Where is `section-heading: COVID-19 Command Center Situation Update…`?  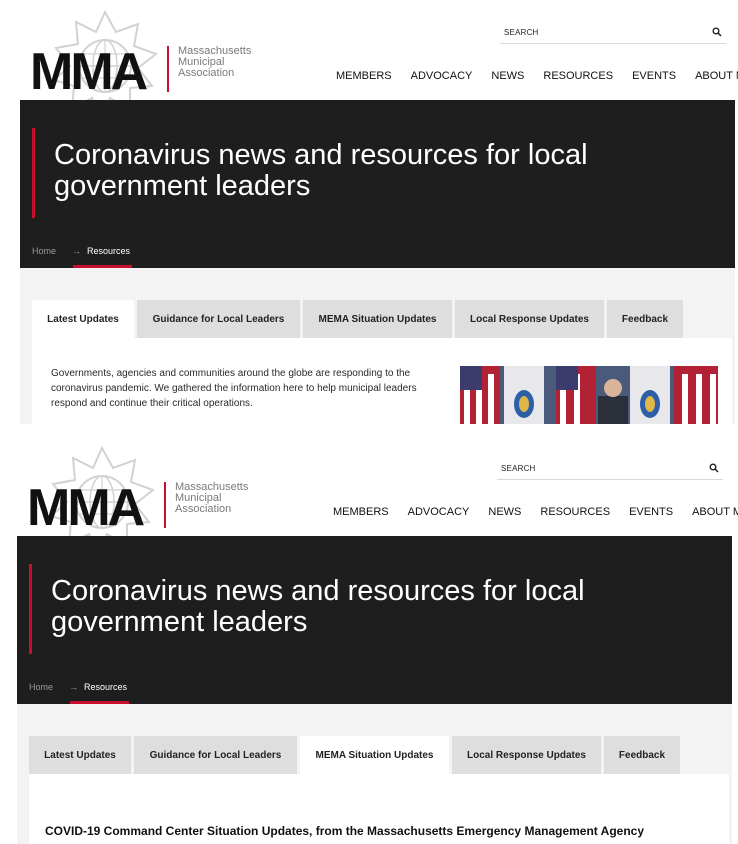 section-heading: COVID-19 Command Center Situation Update… is located at coordinates (345, 831).